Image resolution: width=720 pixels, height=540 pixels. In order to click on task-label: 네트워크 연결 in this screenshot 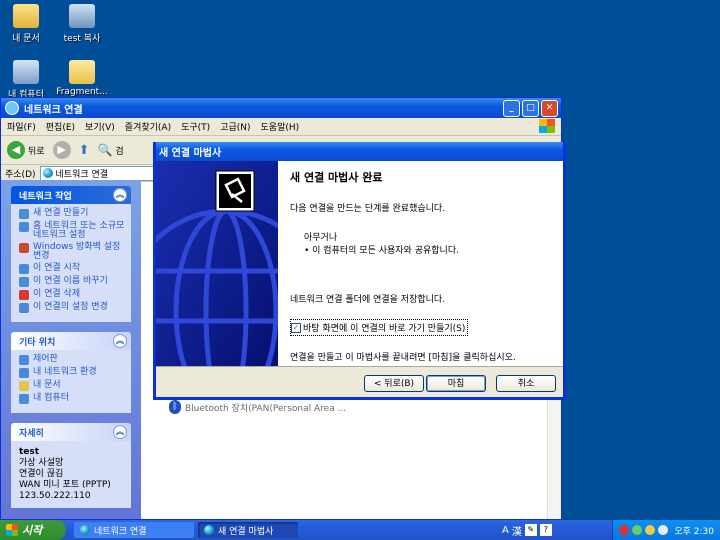, I will do `click(120, 531)`.